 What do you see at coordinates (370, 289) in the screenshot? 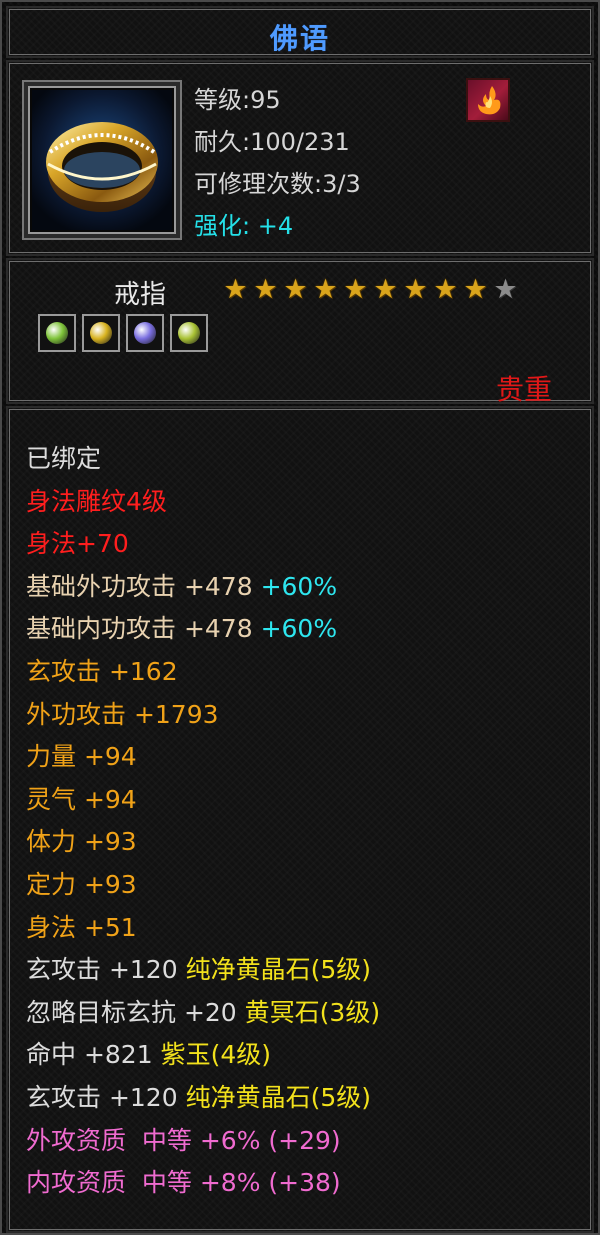
I see `star-rating: ★ ★ ★ ★ ★ ★ ★ ★ ★ ★` at bounding box center [370, 289].